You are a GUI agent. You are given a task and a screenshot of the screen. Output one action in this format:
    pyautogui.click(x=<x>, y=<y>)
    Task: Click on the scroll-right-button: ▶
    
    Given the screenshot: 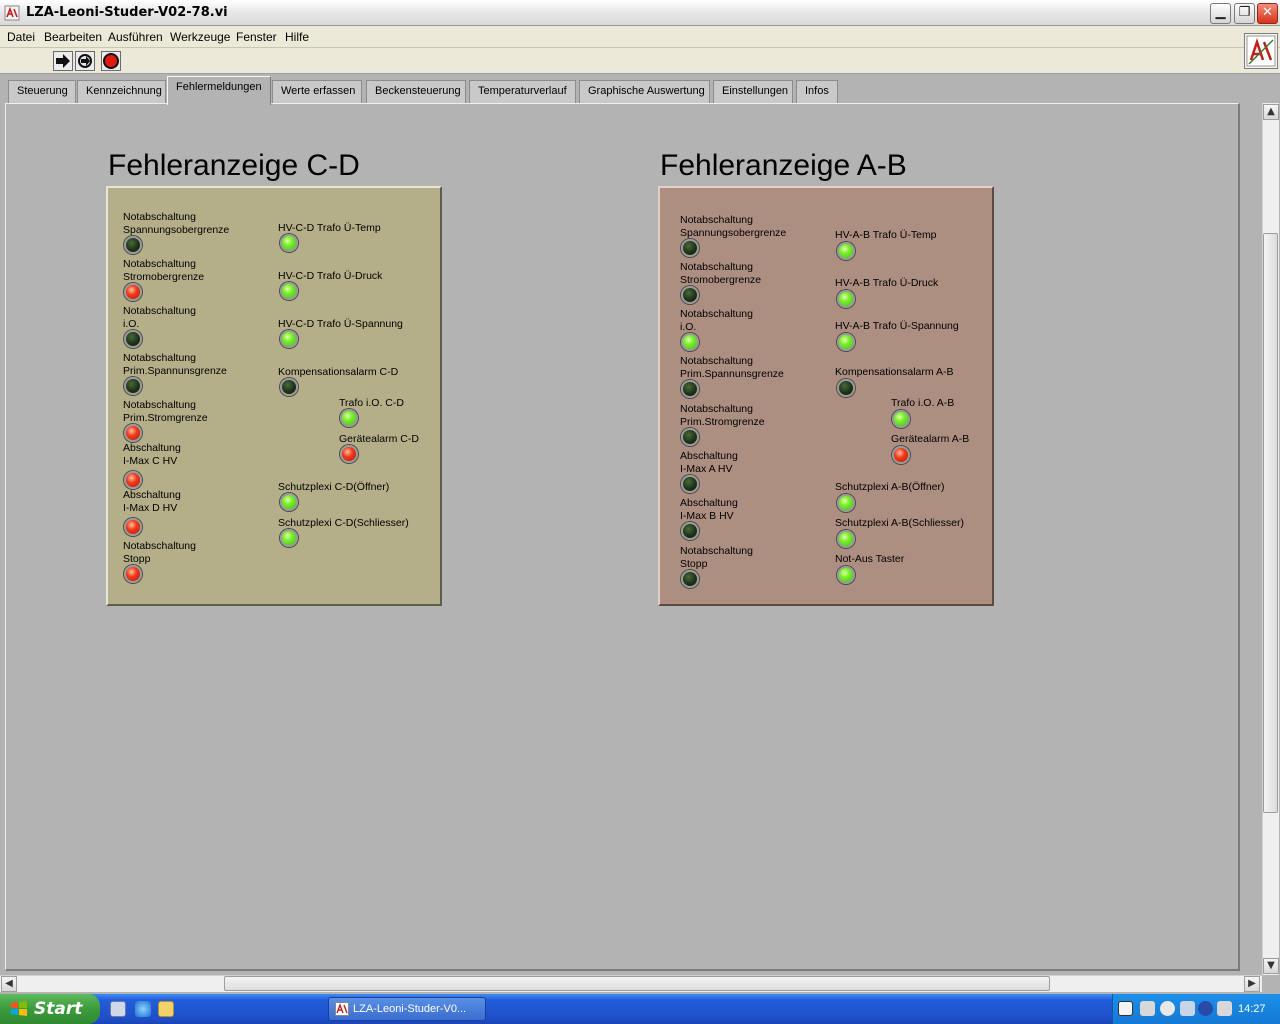 What is the action you would take?
    pyautogui.click(x=1252, y=984)
    